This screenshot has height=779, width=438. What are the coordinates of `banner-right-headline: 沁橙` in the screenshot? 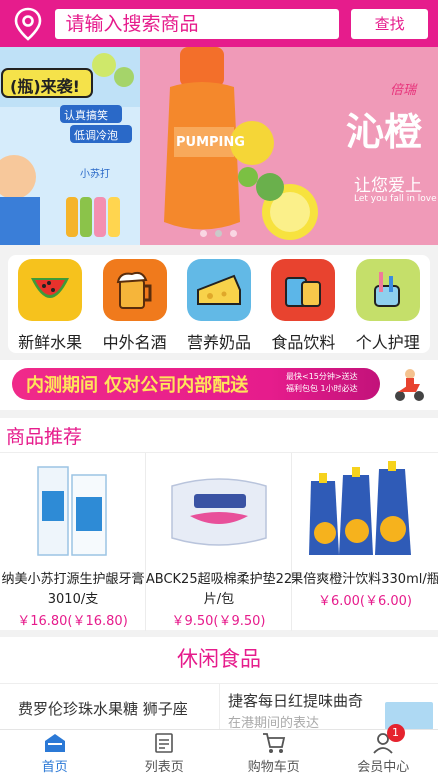 It's located at (384, 132).